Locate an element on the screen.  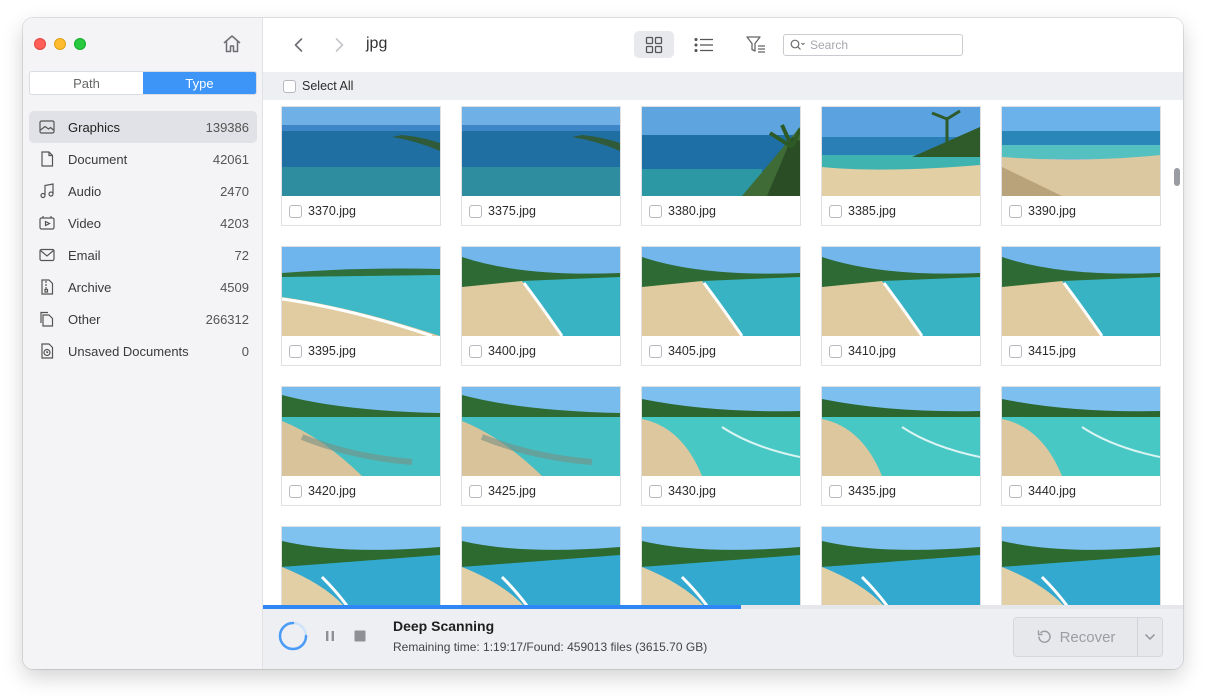
file-tile: 3380.jpg is located at coordinates (721, 166).